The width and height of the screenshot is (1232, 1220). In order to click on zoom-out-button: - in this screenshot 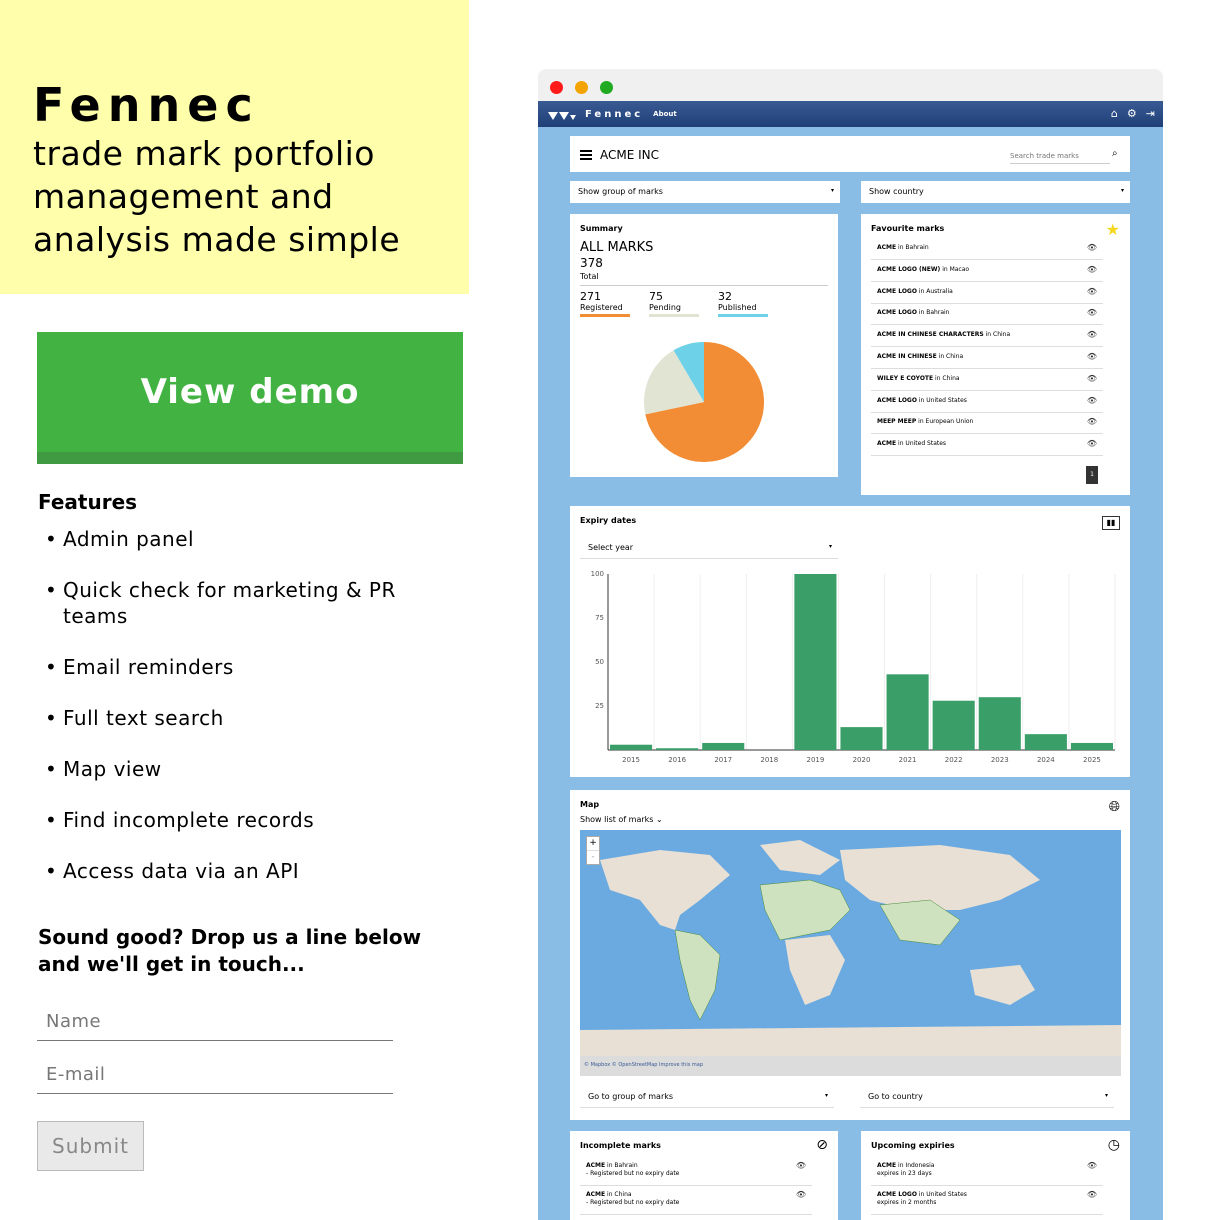, I will do `click(593, 857)`.